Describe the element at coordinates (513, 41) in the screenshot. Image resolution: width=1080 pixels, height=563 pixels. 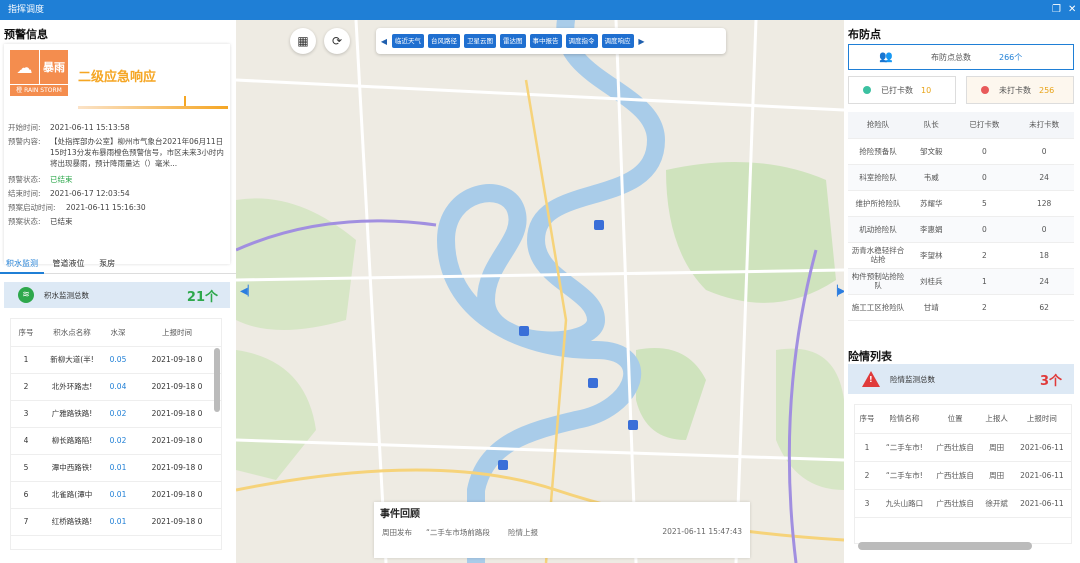
I see `toolbar-btn-radar: 雷达图` at that location.